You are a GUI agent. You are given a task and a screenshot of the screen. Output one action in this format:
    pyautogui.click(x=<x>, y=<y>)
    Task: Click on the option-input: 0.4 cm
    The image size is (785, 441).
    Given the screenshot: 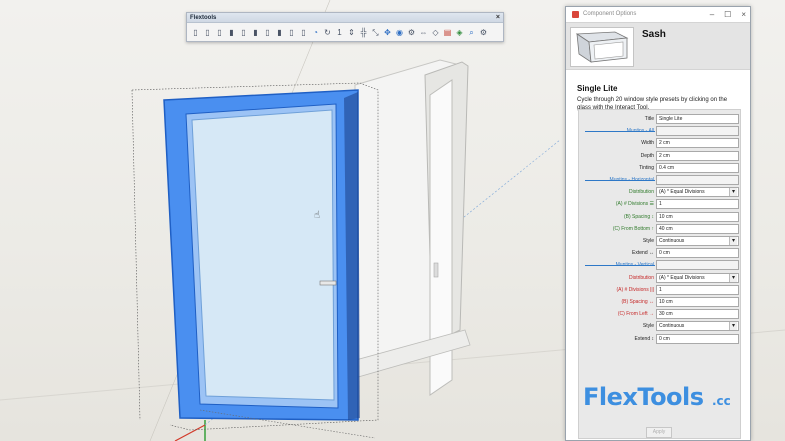 What is the action you would take?
    pyautogui.click(x=697, y=167)
    